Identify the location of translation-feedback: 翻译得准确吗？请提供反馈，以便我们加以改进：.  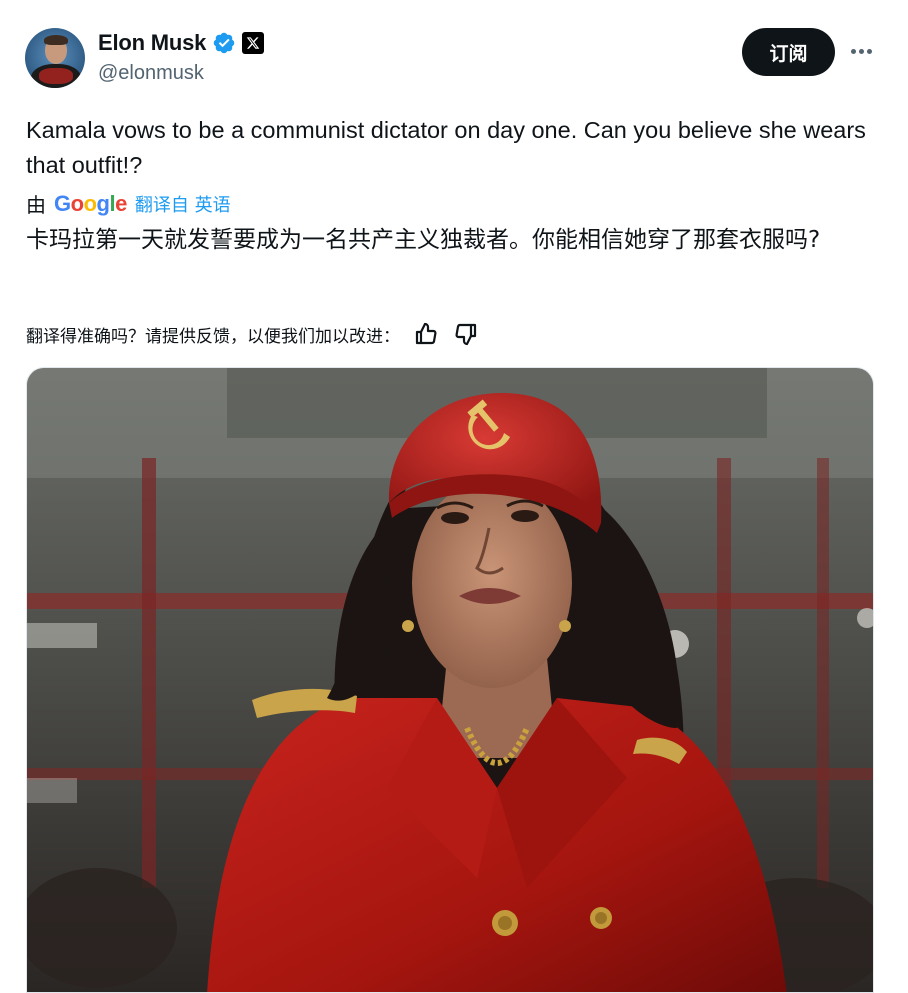
(253, 334).